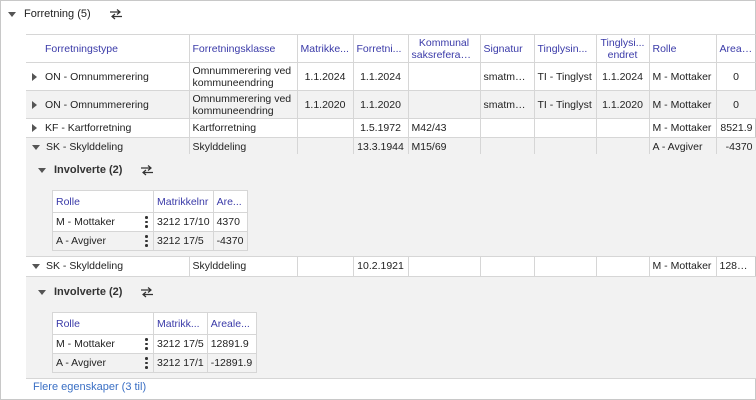 This screenshot has height=400, width=756. Describe the element at coordinates (57, 14) in the screenshot. I see `section-title: Forretning (5)` at that location.